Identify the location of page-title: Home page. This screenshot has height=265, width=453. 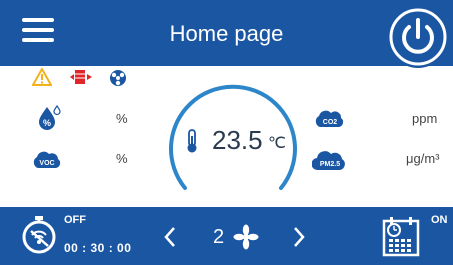
(226, 33).